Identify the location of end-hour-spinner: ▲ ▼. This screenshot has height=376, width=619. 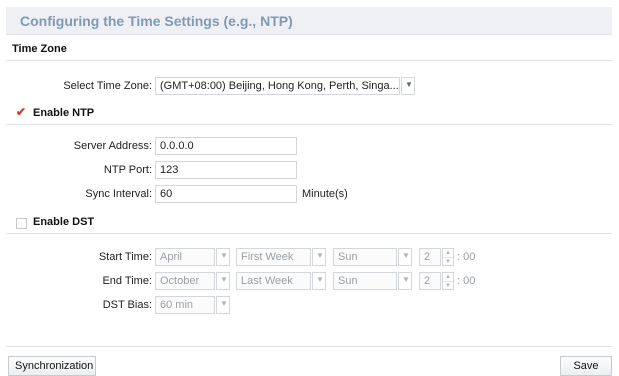
(448, 281).